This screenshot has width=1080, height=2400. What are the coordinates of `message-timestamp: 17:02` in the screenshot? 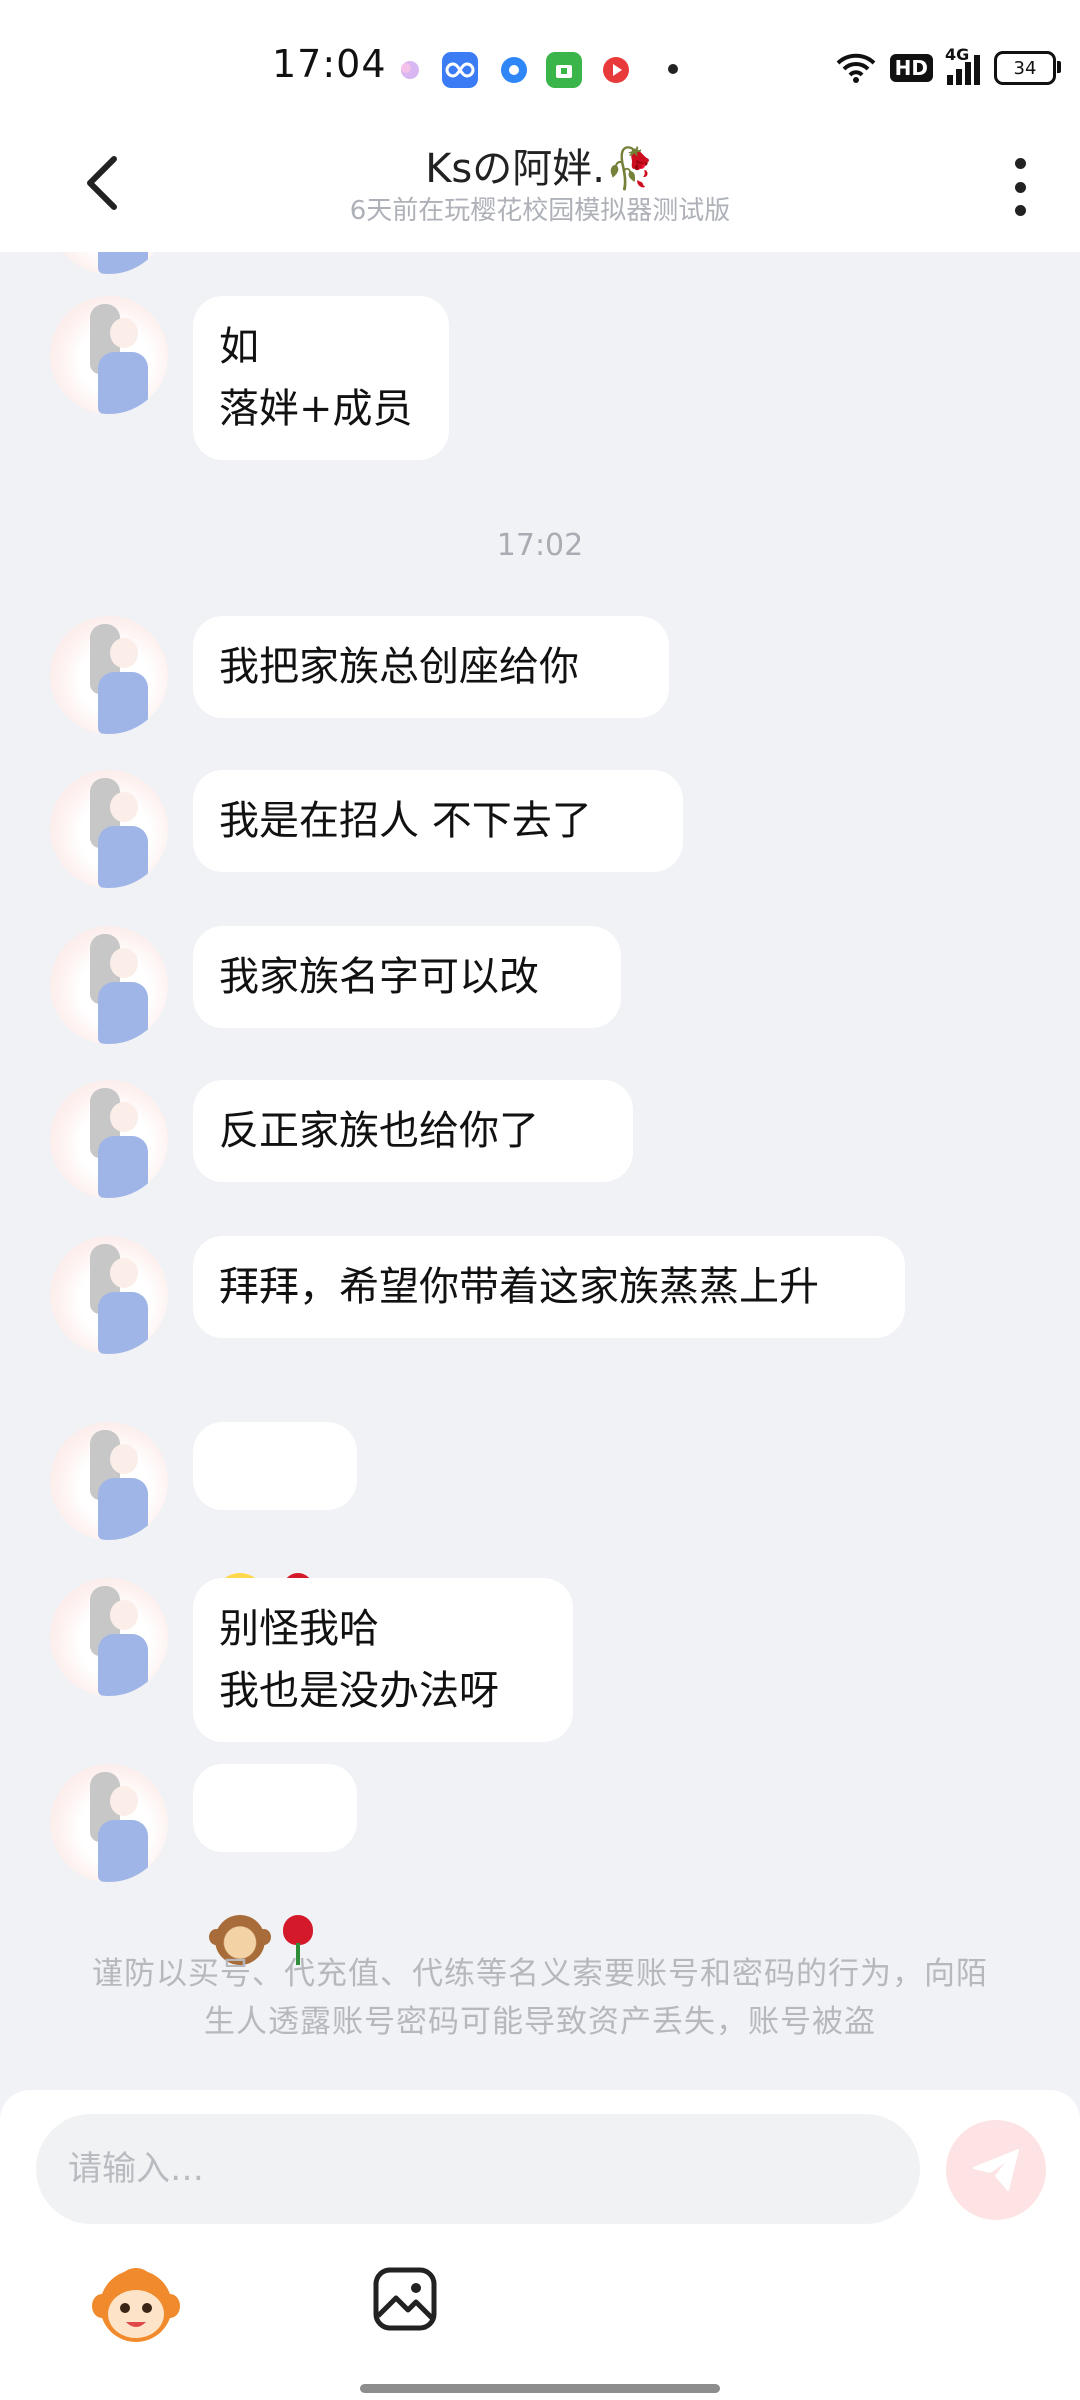 It's located at (540, 545).